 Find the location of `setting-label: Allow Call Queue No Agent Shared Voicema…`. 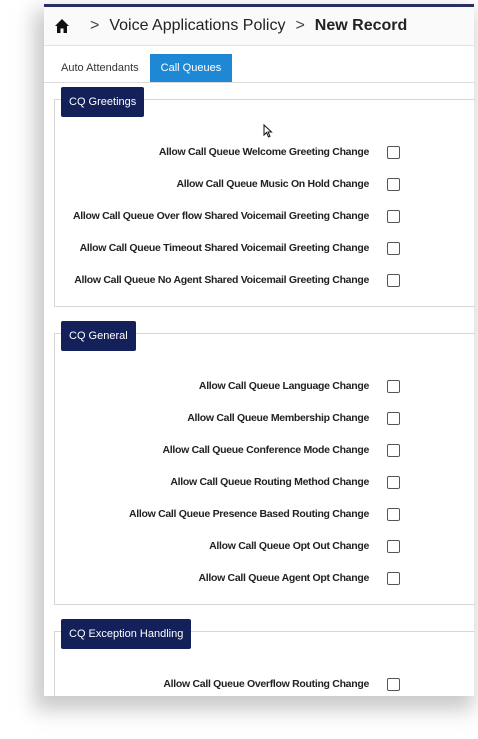

setting-label: Allow Call Queue No Agent Shared Voicema… is located at coordinates (221, 280).